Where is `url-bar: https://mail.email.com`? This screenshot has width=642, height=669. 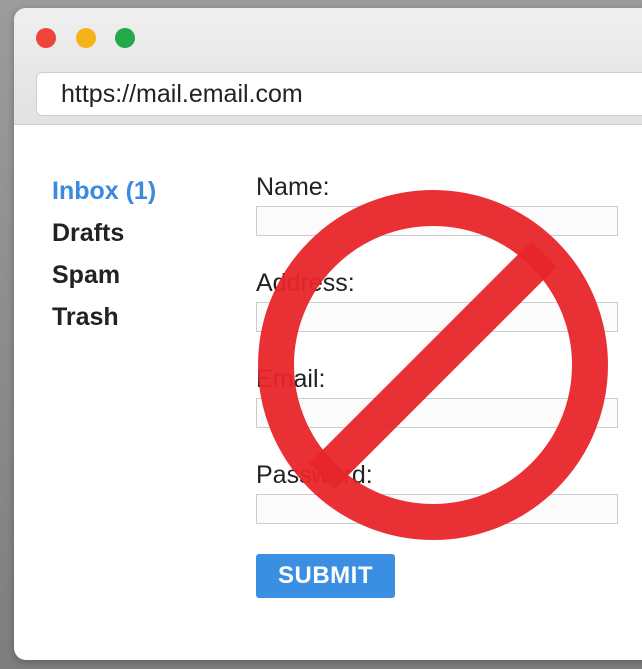
url-bar: https://mail.email.com is located at coordinates (339, 94).